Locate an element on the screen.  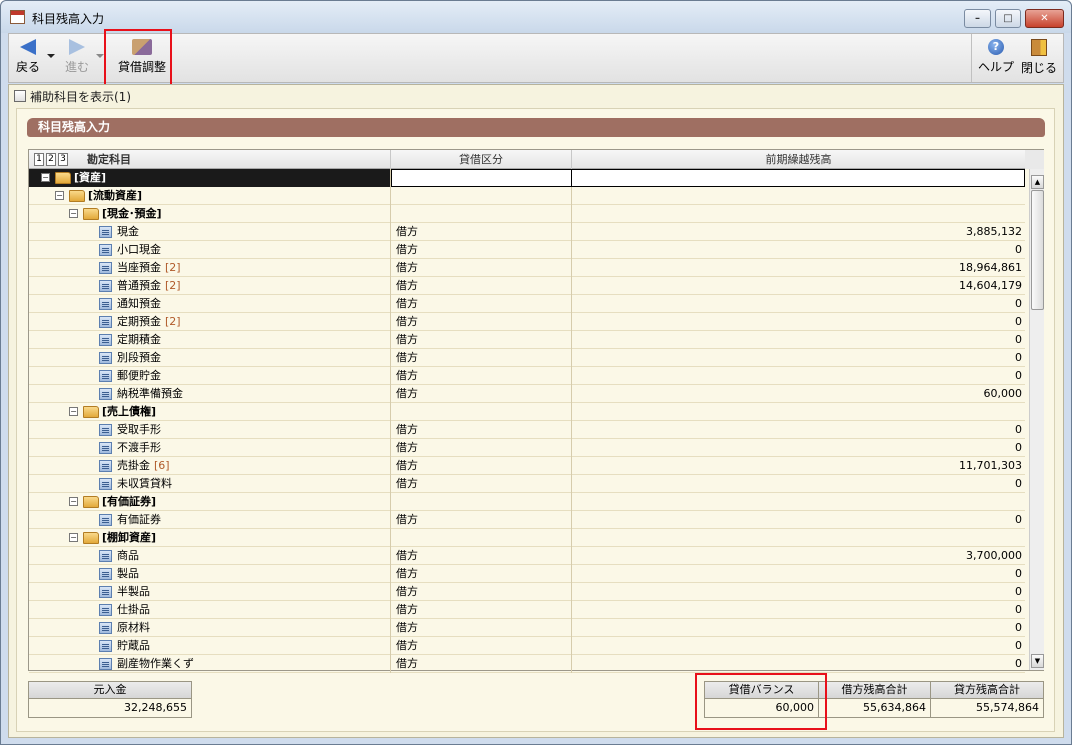
back-button: 戻る is located at coordinates (28, 58).